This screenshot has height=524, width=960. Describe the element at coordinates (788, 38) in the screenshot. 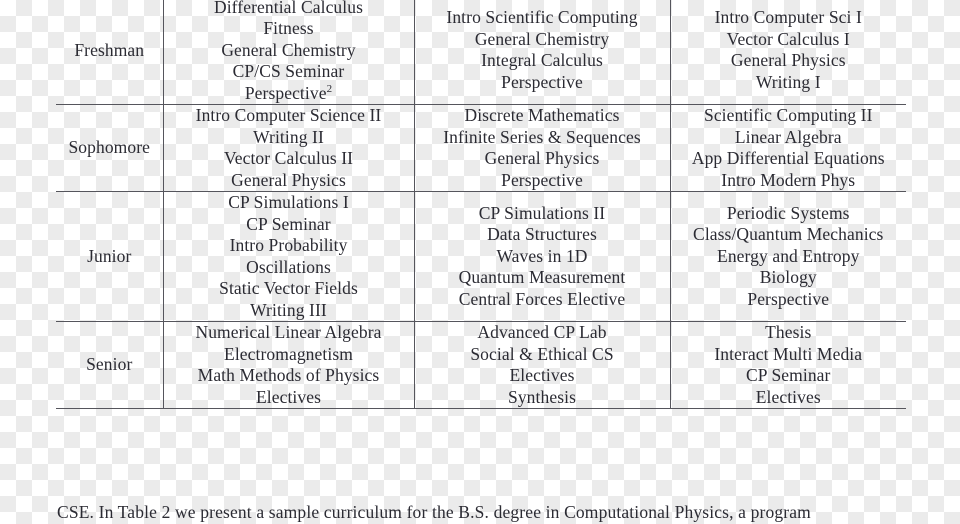

I see `course-item: Vector Calculus I` at that location.